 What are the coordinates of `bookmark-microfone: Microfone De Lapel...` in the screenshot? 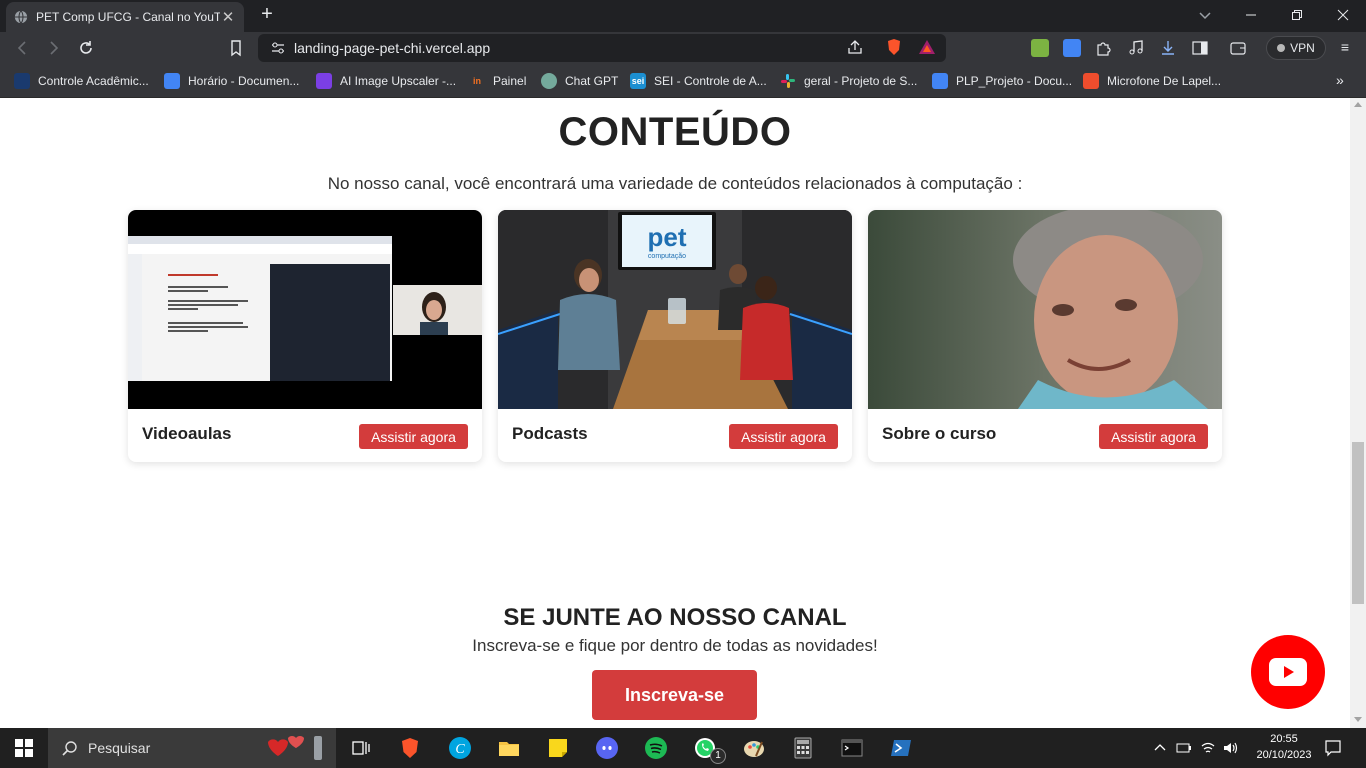 It's located at (1152, 81).